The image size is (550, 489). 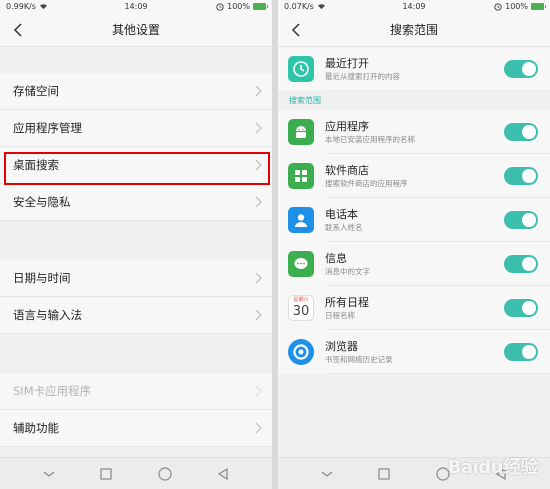 I want to click on contacts-toggle, so click(x=521, y=220).